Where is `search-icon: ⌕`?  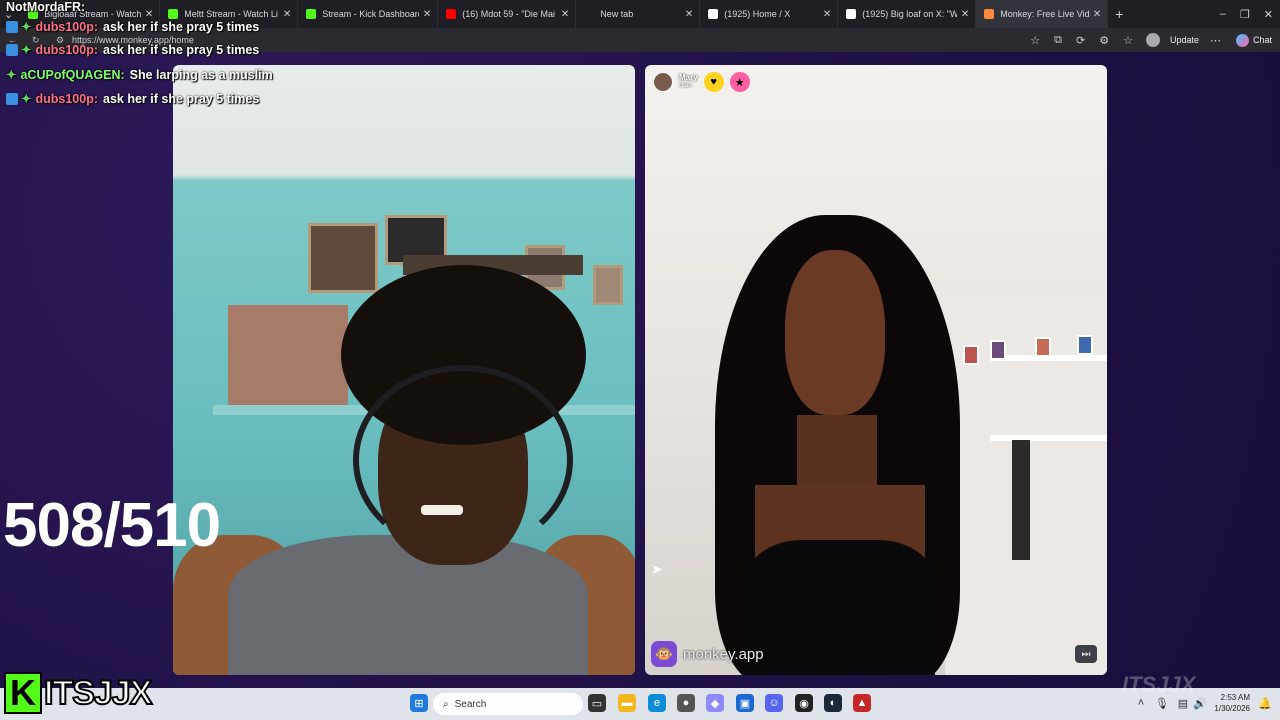 search-icon: ⌕ is located at coordinates (446, 704).